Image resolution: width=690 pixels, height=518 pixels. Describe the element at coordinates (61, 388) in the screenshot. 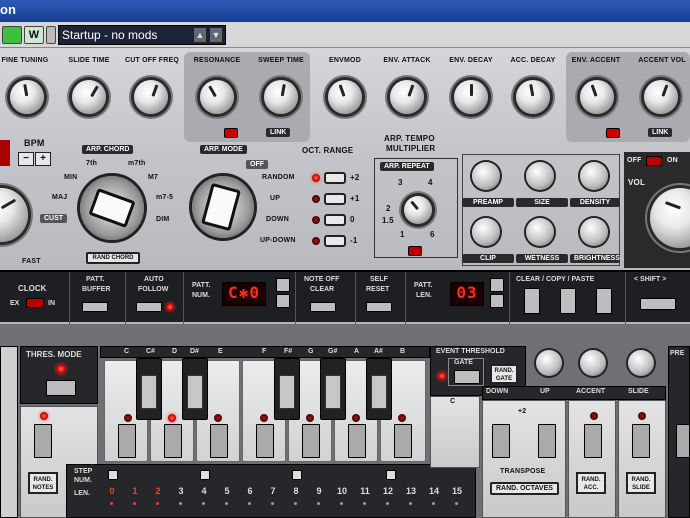

I see `thres-mode-button` at that location.